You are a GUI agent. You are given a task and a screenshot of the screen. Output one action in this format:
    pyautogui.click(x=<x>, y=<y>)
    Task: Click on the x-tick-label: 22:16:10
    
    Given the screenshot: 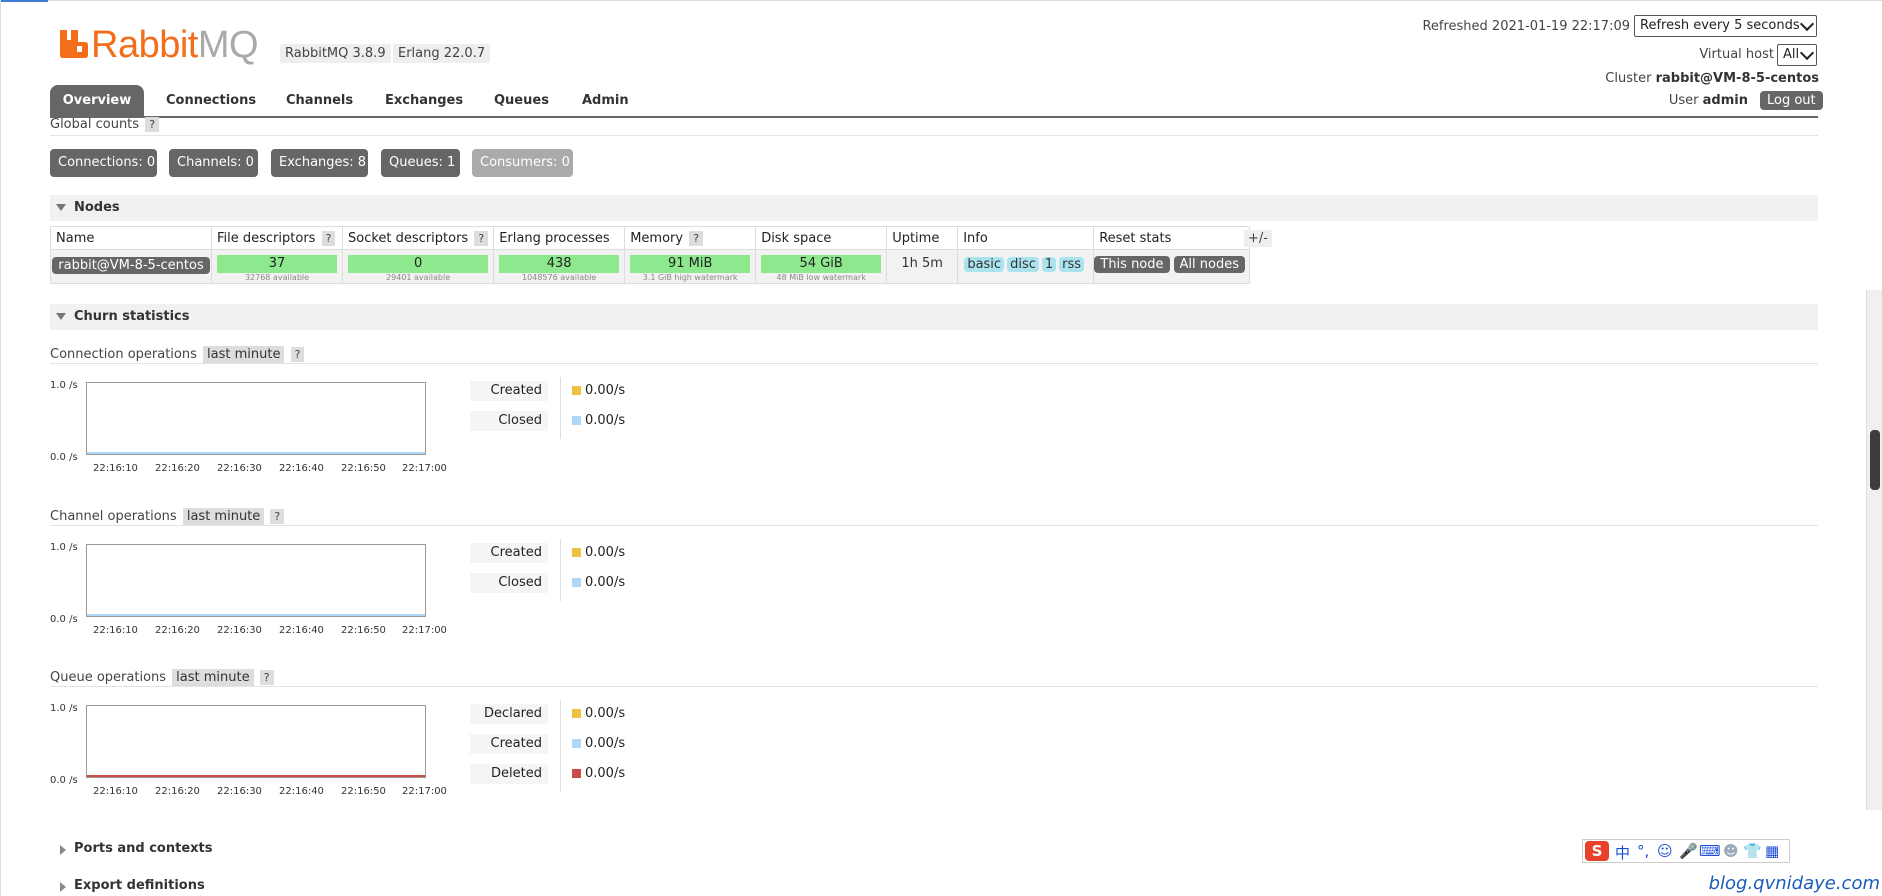 What is the action you would take?
    pyautogui.click(x=115, y=630)
    